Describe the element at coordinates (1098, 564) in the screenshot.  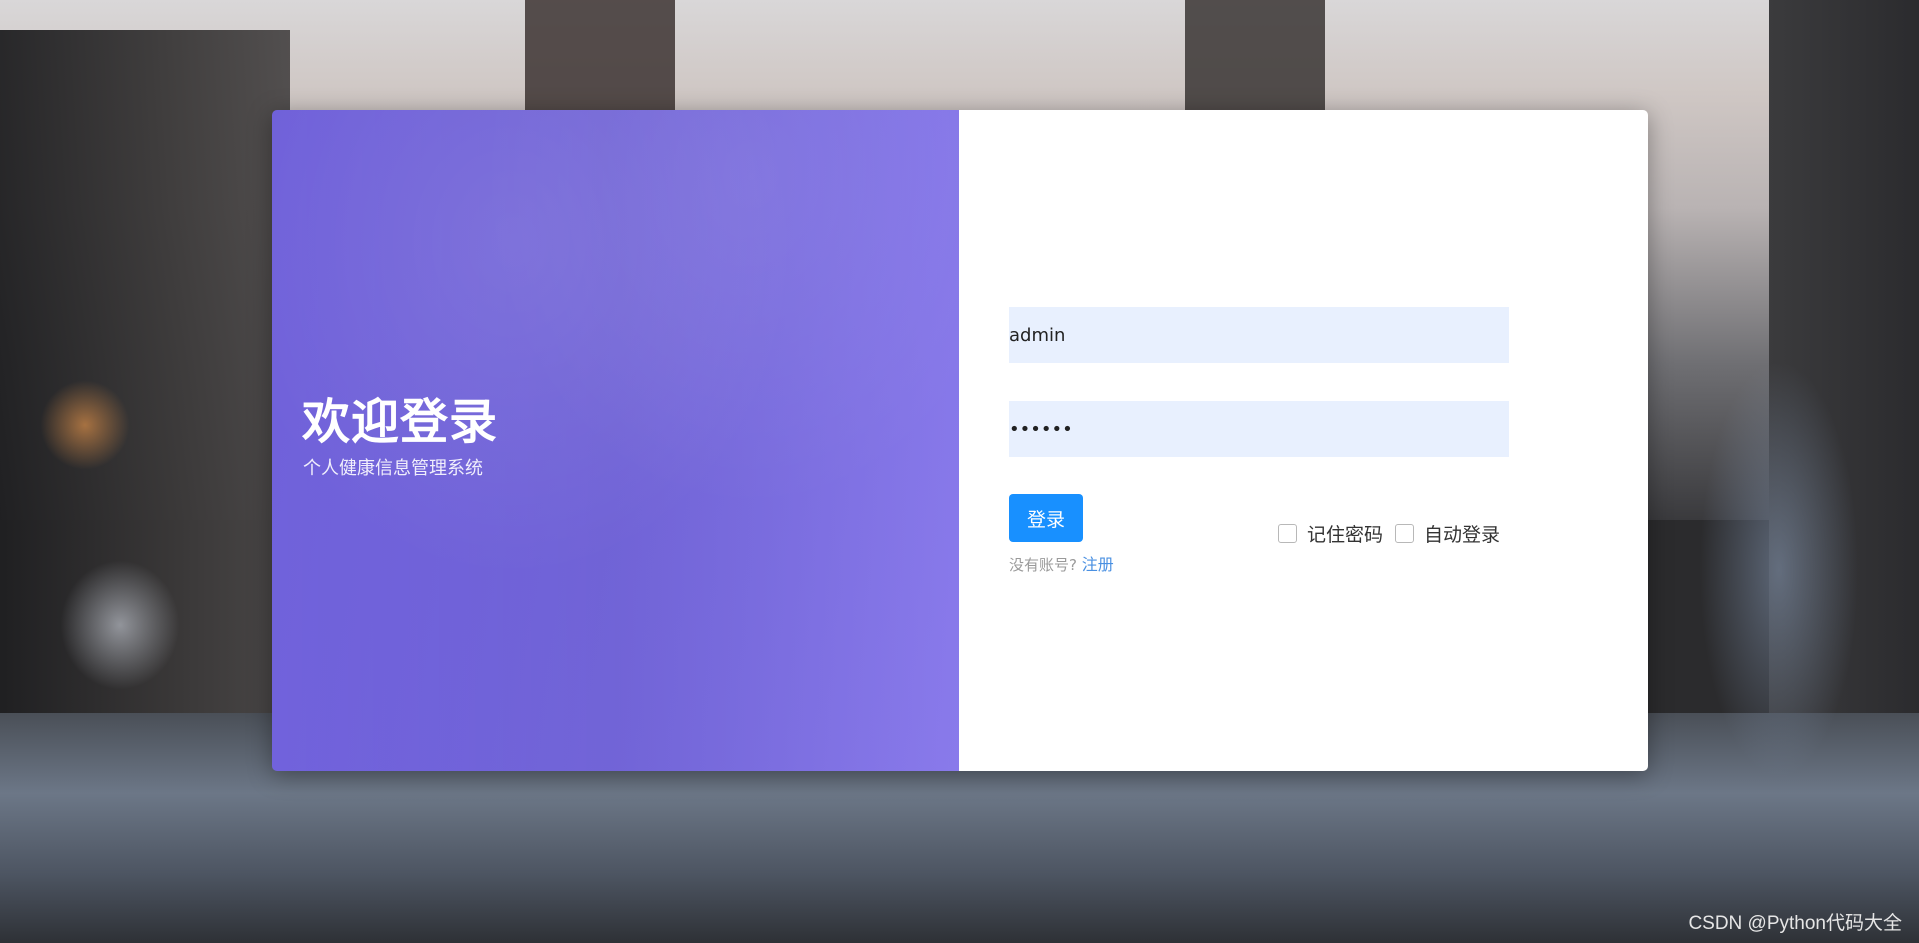
I see `register-link: 注册` at that location.